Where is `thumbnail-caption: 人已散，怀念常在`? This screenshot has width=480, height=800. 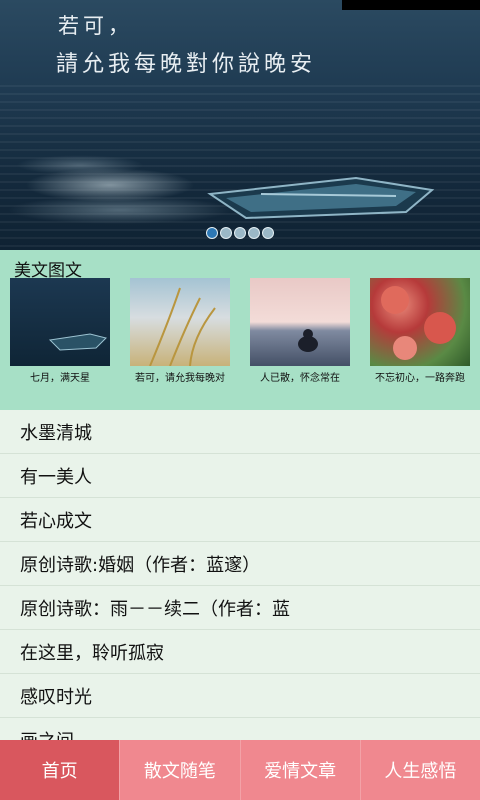 thumbnail-caption: 人已散，怀念常在 is located at coordinates (300, 378).